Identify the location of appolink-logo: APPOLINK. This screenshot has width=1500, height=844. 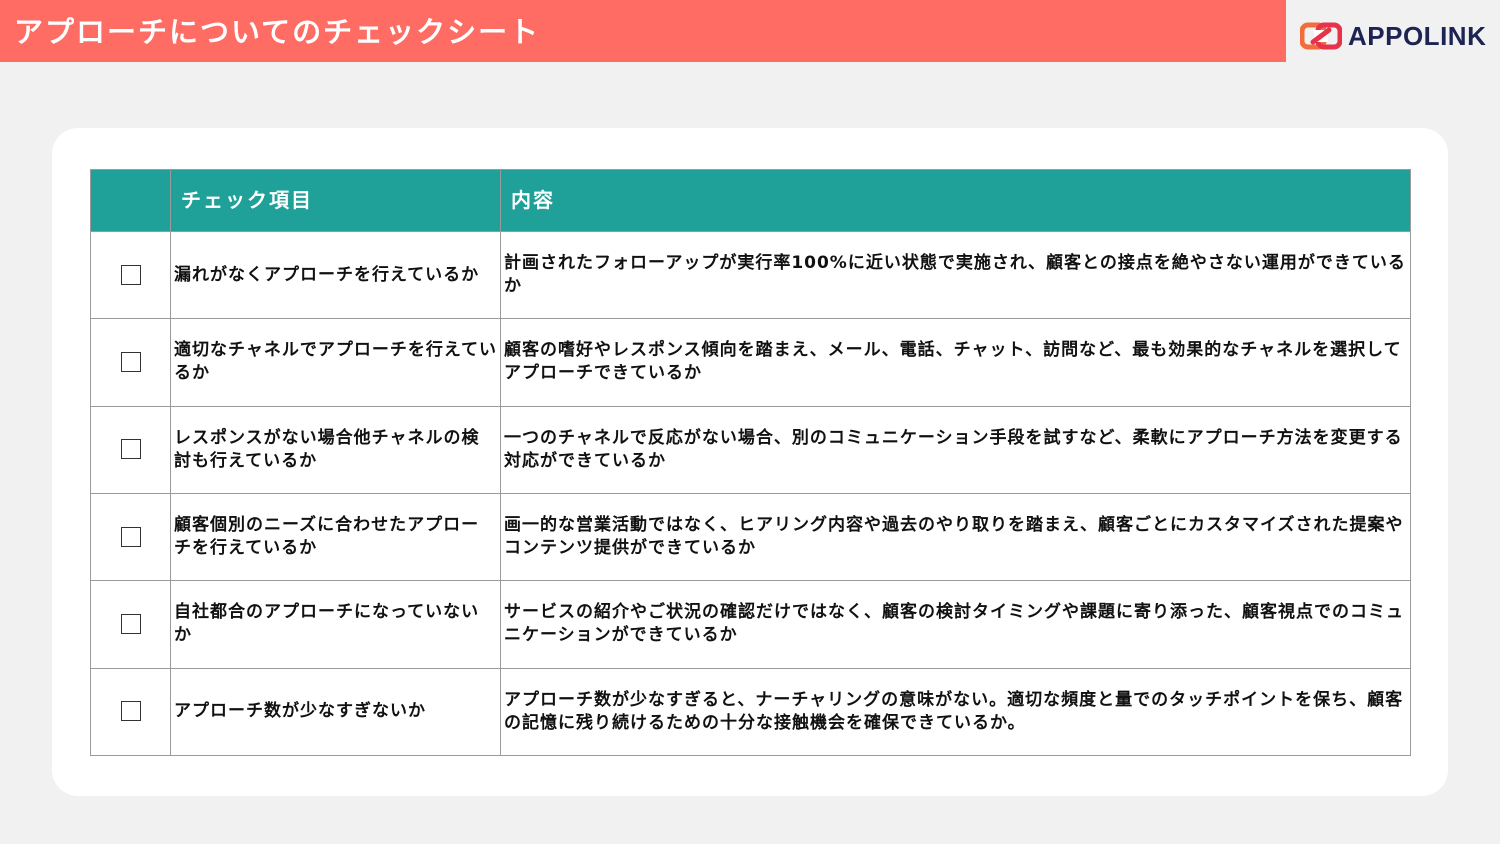
(1393, 36).